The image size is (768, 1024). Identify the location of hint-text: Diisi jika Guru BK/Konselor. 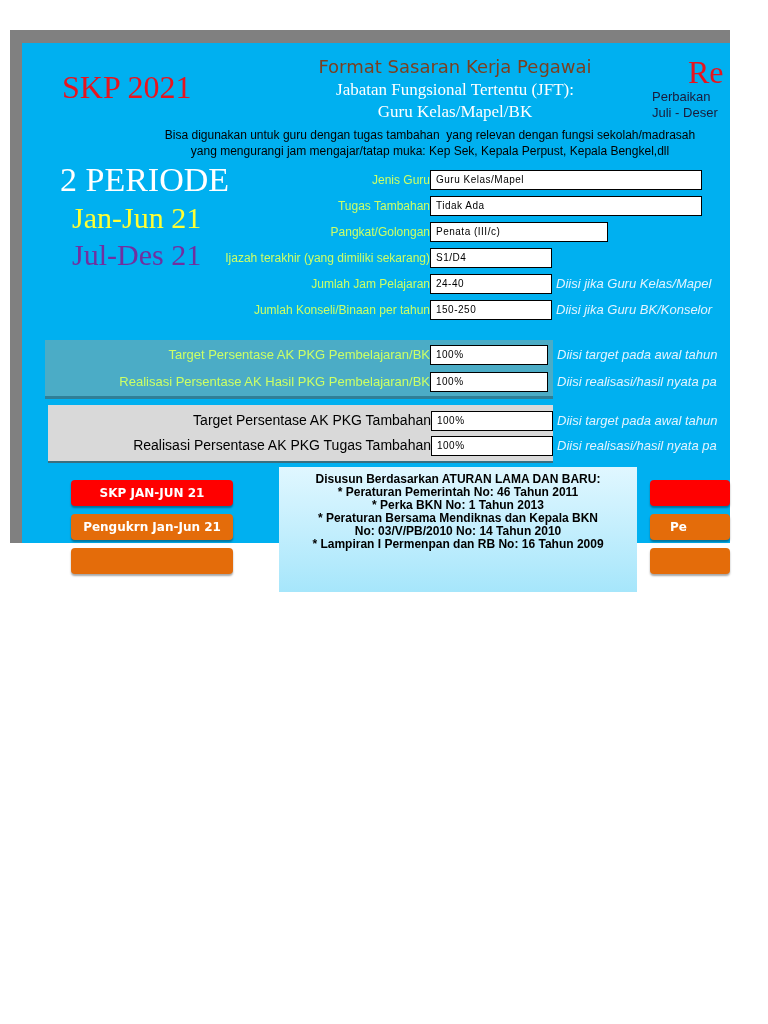
(634, 309).